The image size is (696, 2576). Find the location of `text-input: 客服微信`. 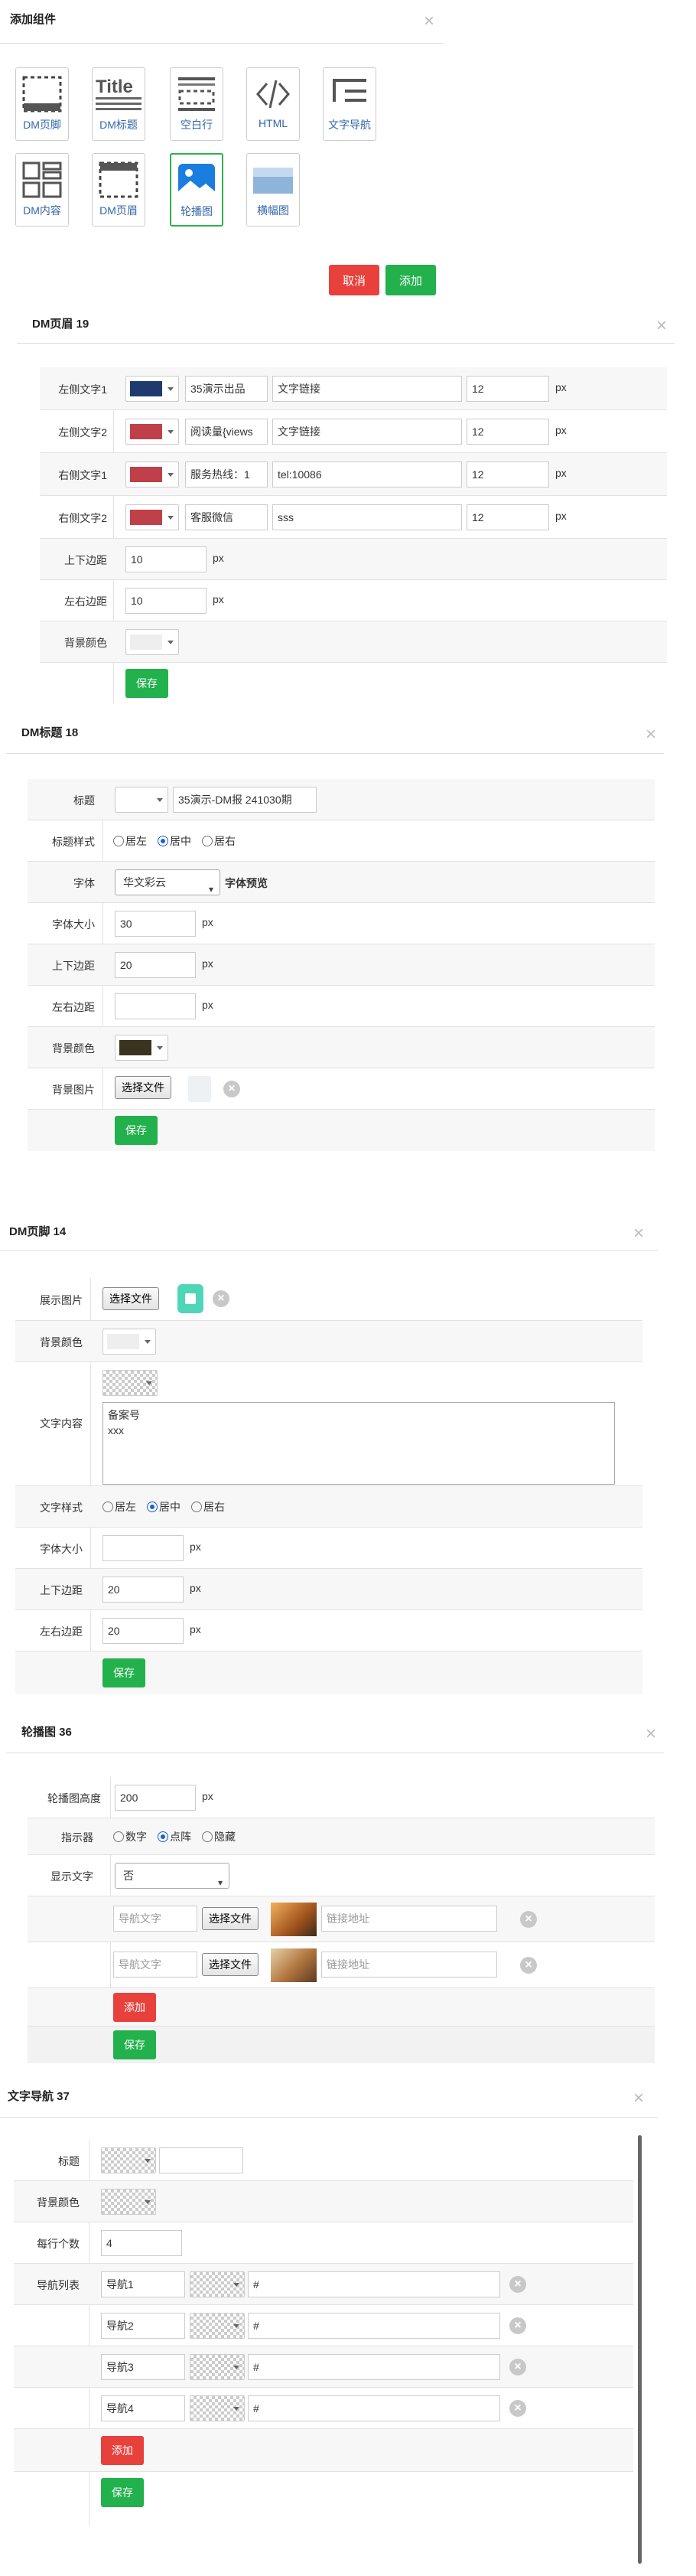

text-input: 客服微信 is located at coordinates (226, 517).